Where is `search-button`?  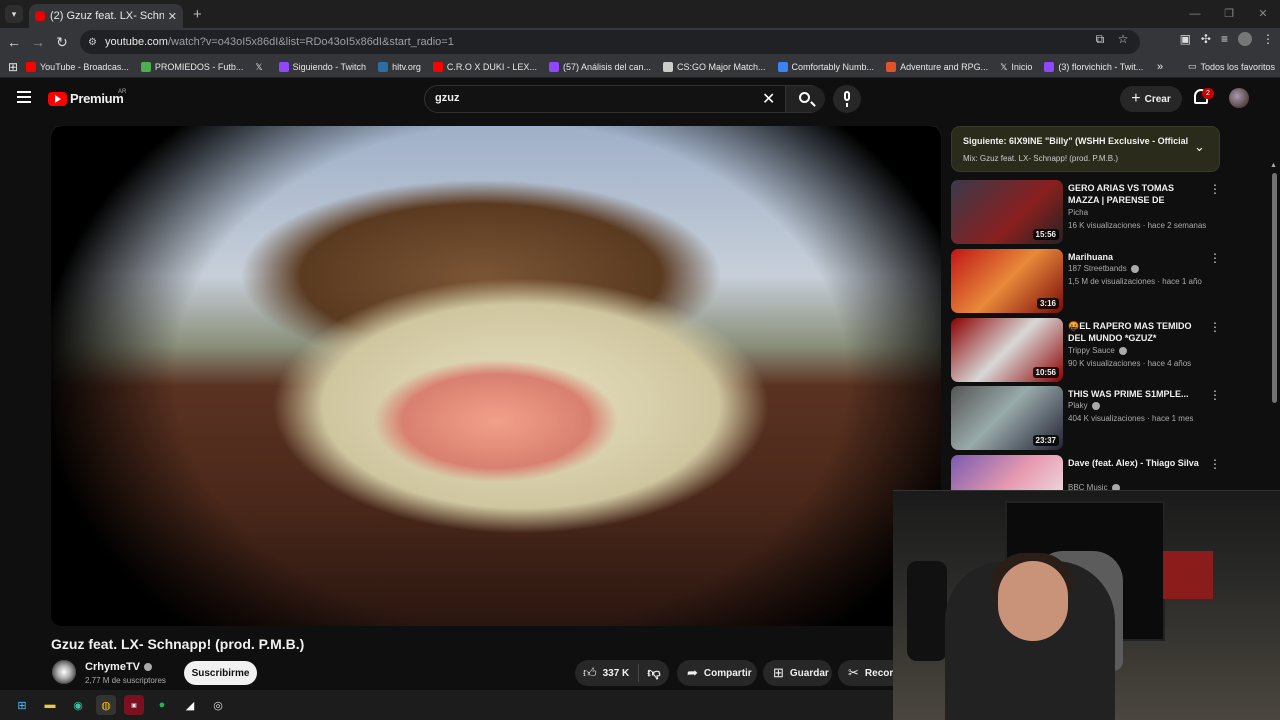 search-button is located at coordinates (805, 99).